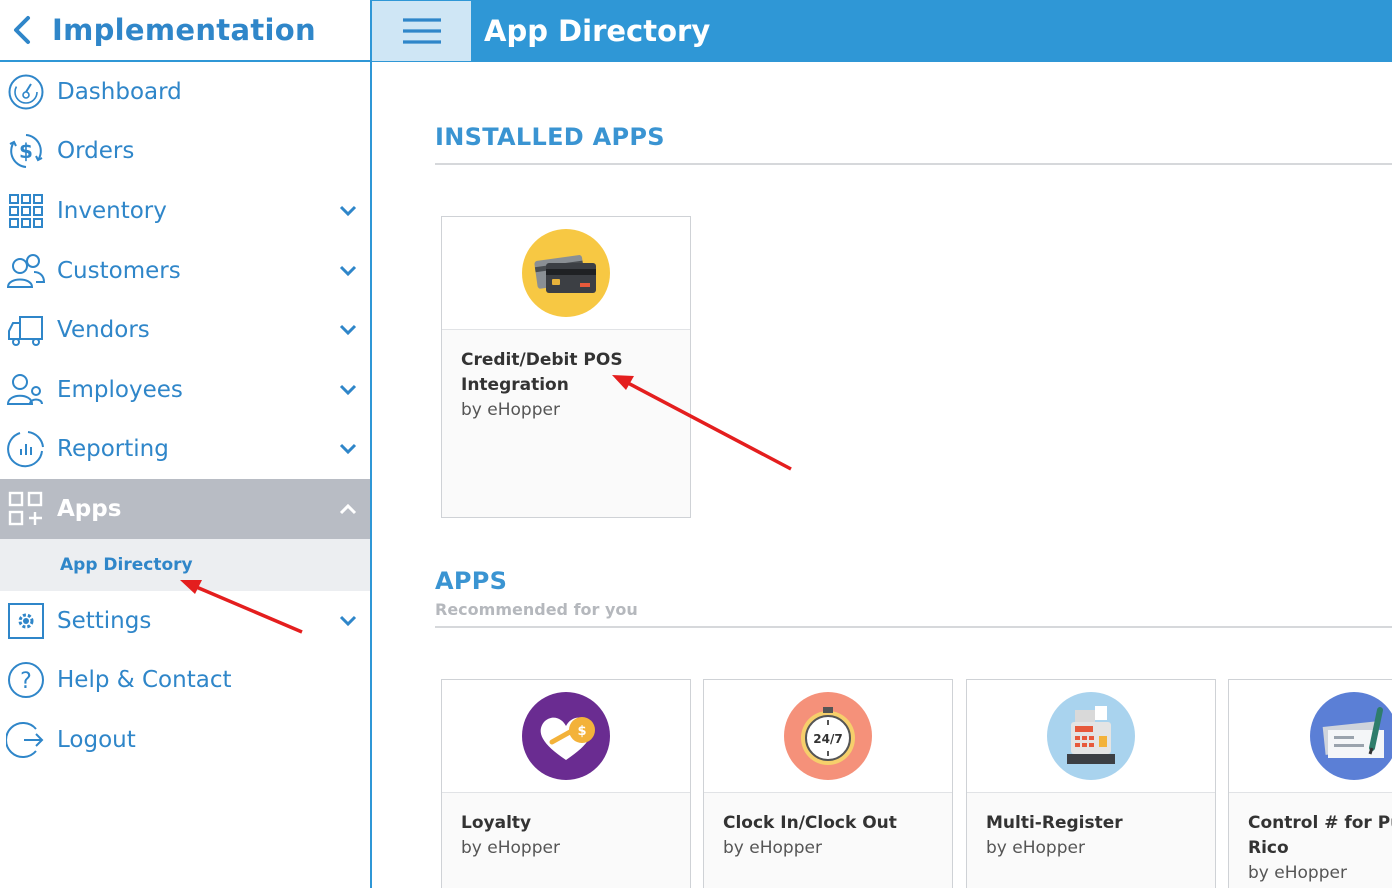 The image size is (1392, 888). What do you see at coordinates (1310, 840) in the screenshot?
I see `app-card-body: Control # for Puerto Rico by eHopper` at bounding box center [1310, 840].